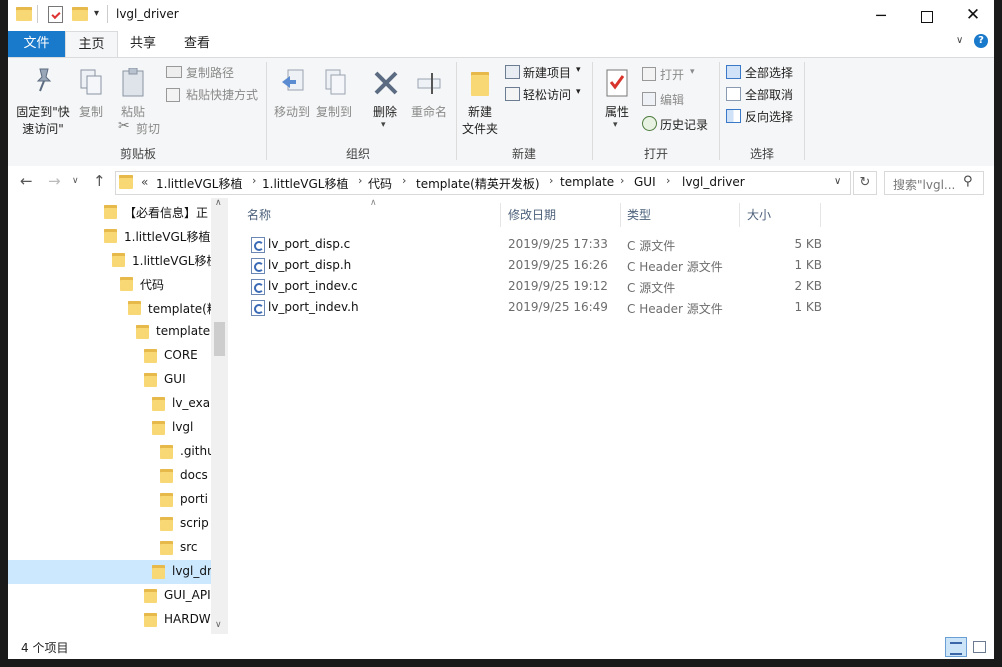 The image size is (1002, 667). What do you see at coordinates (109, 572) in the screenshot?
I see `tree-item: lvgl_dr` at bounding box center [109, 572].